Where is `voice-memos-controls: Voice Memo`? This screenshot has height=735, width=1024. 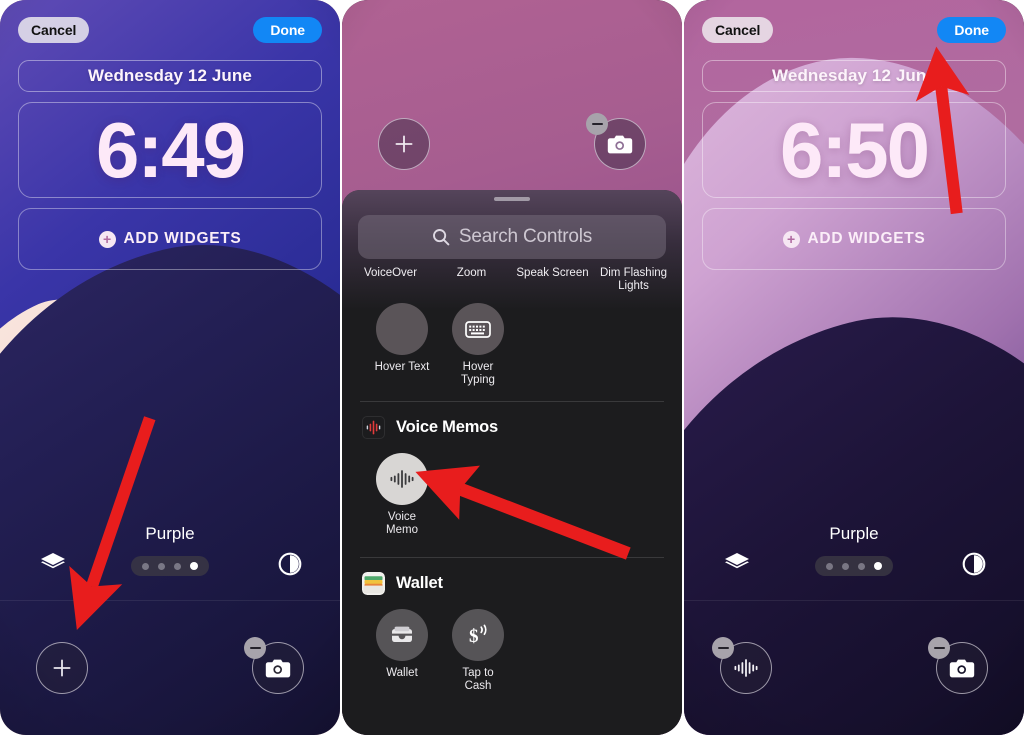
voice-memos-controls: Voice Memo is located at coordinates (528, 495).